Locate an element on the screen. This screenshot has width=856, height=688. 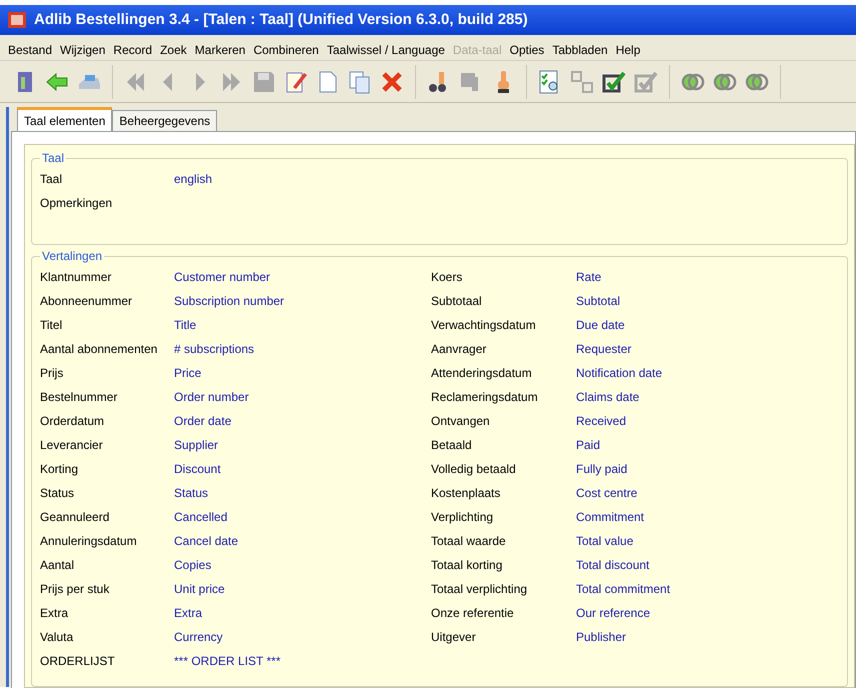
menu-item: Record is located at coordinates (132, 49).